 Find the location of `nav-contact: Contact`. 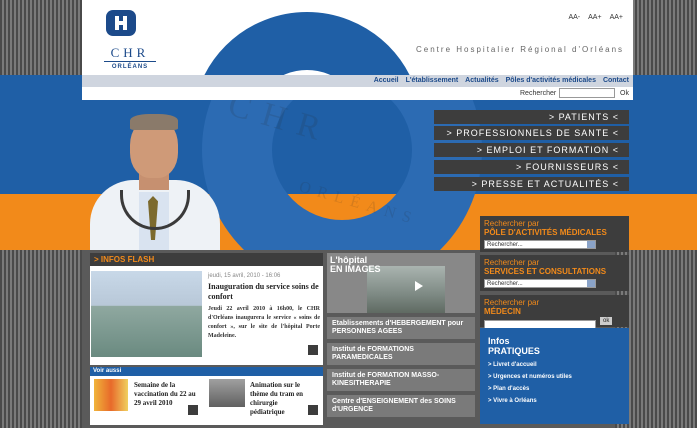

nav-contact: Contact is located at coordinates (616, 80).